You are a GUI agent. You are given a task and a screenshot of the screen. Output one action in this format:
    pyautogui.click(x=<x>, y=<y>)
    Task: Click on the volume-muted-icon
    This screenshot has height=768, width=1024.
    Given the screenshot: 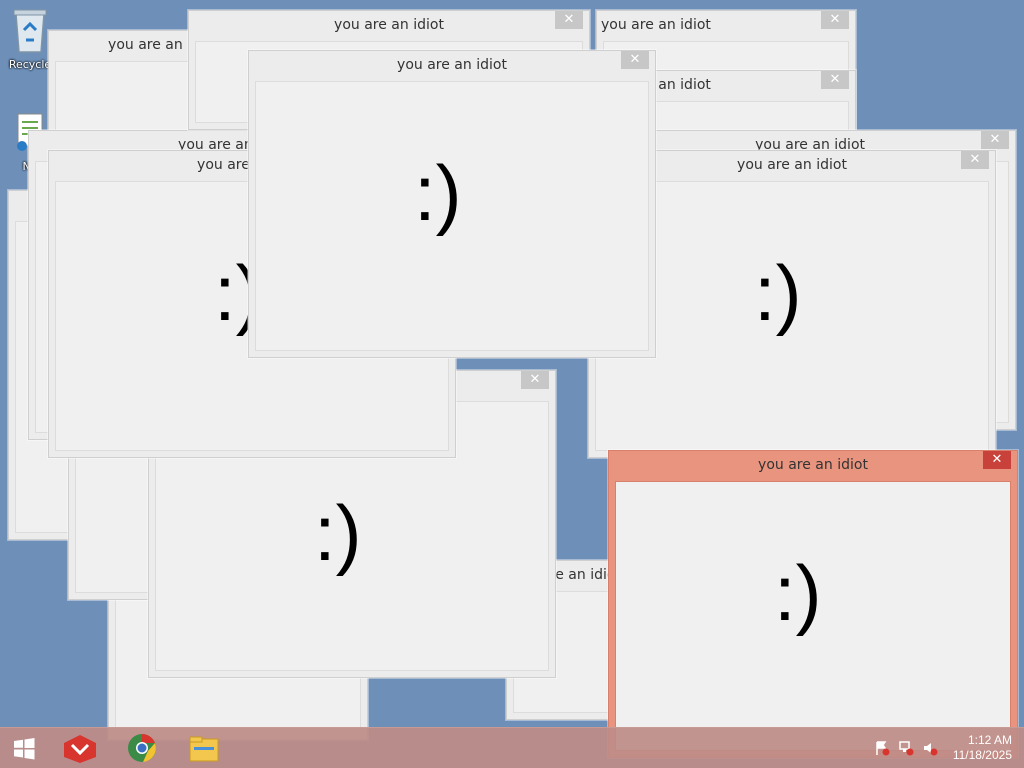 What is the action you would take?
    pyautogui.click(x=931, y=749)
    